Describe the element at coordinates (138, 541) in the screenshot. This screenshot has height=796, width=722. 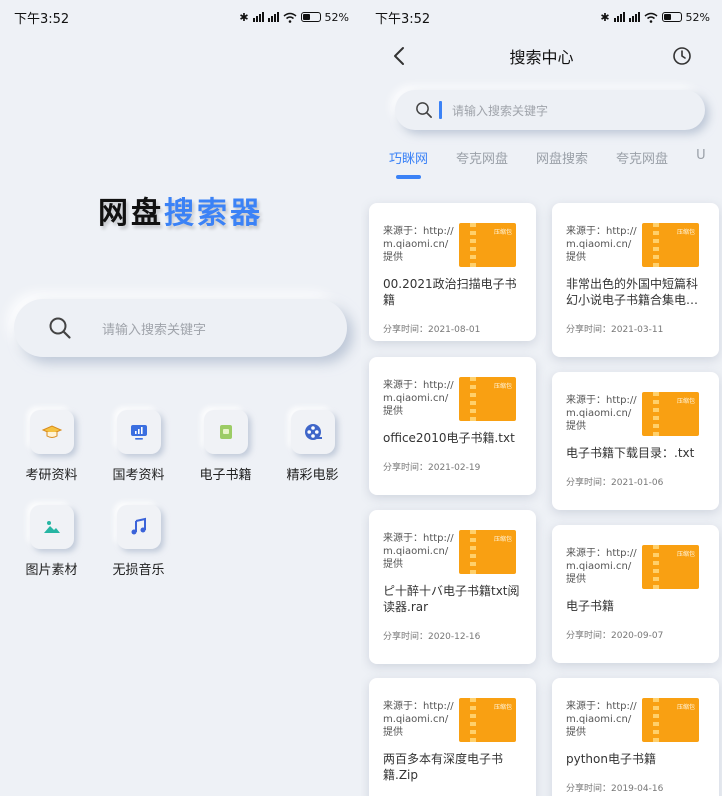
I see `category-music: 无损音乐` at that location.